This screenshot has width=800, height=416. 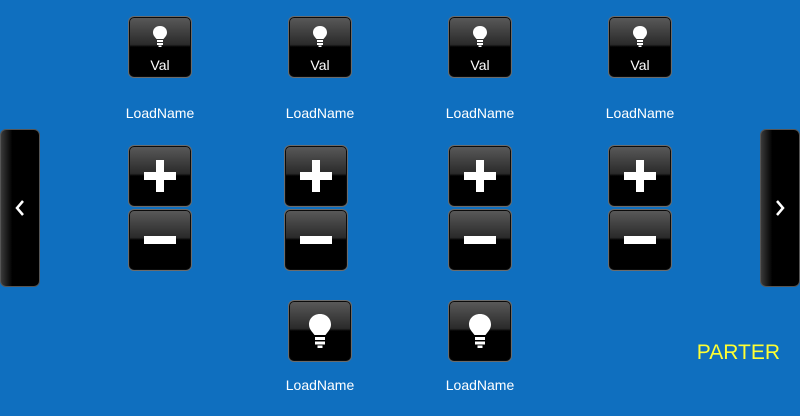 What do you see at coordinates (640, 113) in the screenshot?
I see `load-name-4: LoadName` at bounding box center [640, 113].